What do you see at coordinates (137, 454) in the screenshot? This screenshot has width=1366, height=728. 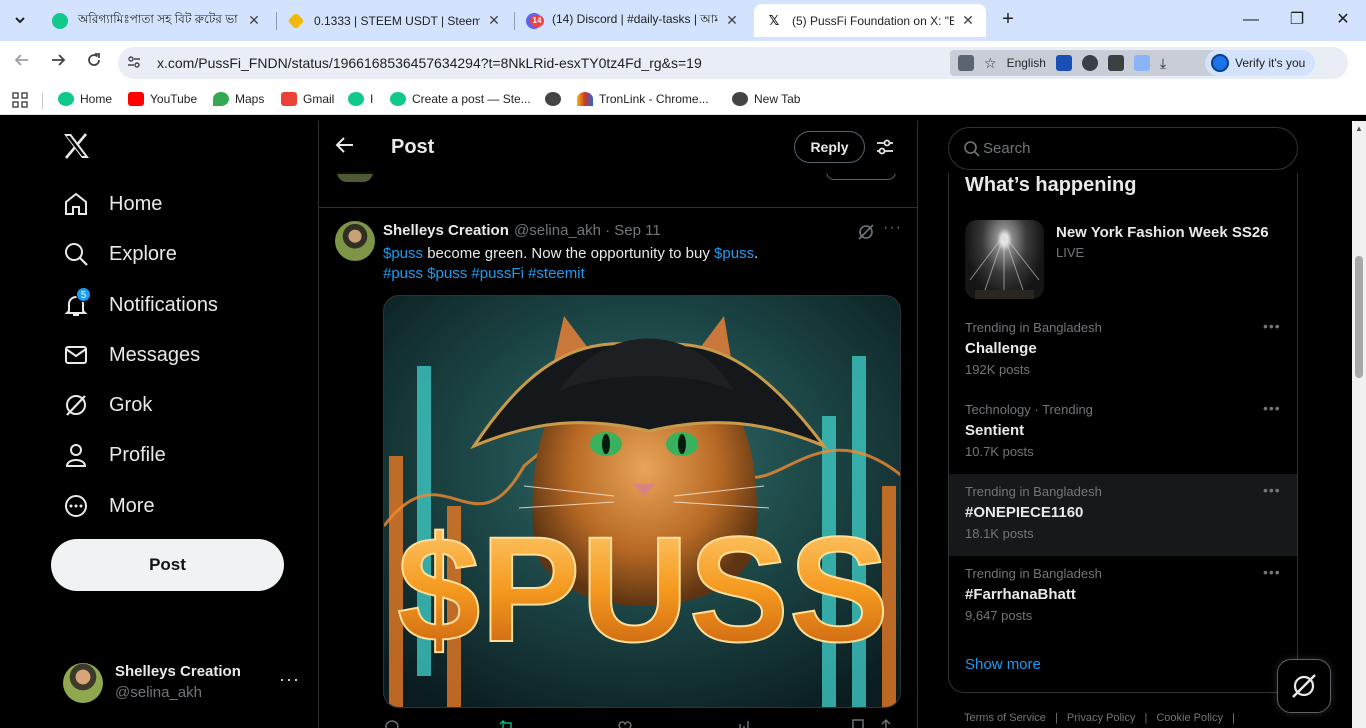 I see `nav-label: Profile` at bounding box center [137, 454].